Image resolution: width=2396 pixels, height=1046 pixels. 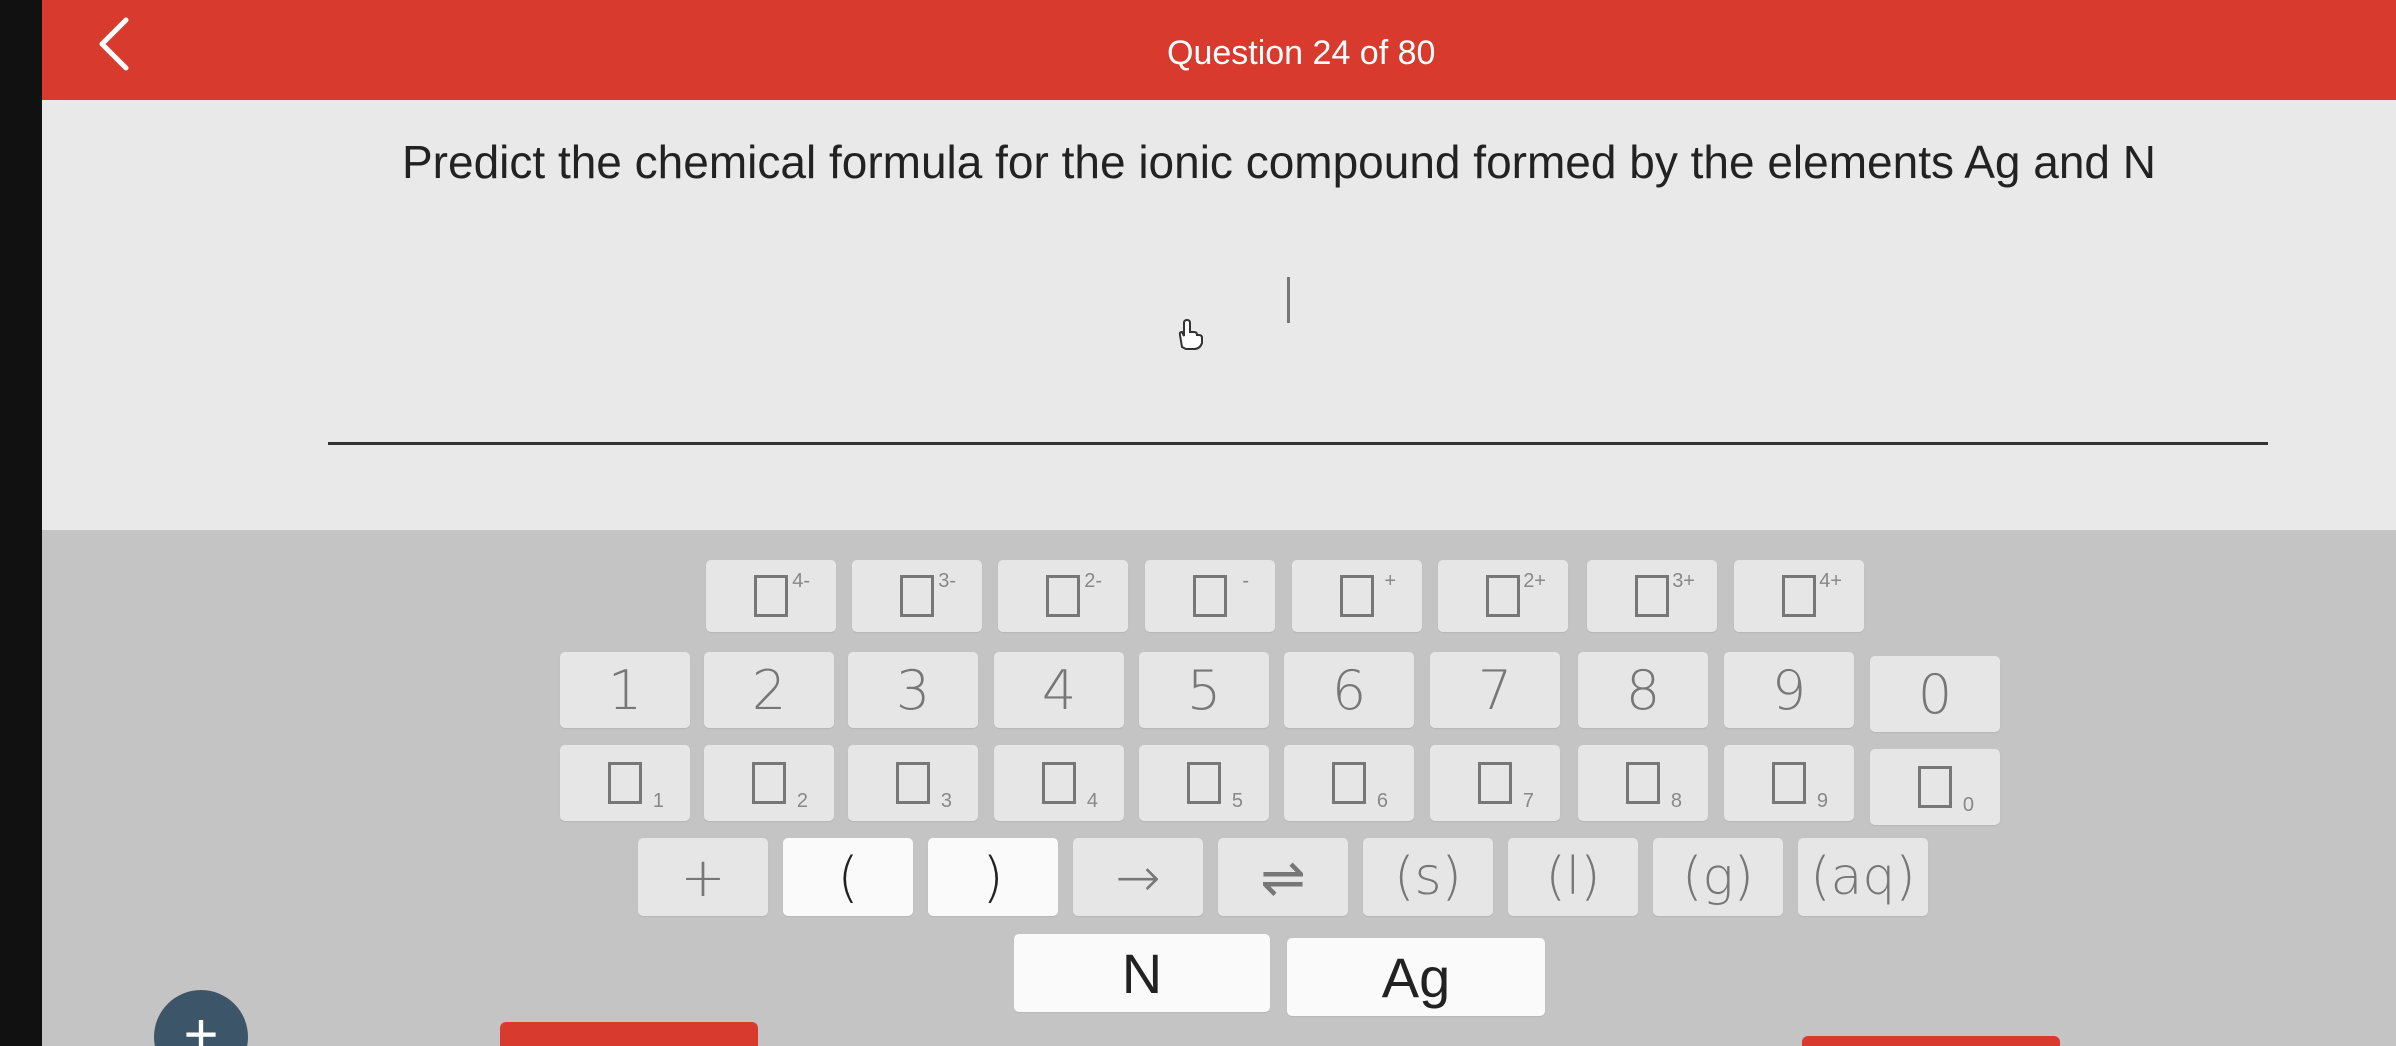 I want to click on number-key-7: 7, so click(x=1495, y=690).